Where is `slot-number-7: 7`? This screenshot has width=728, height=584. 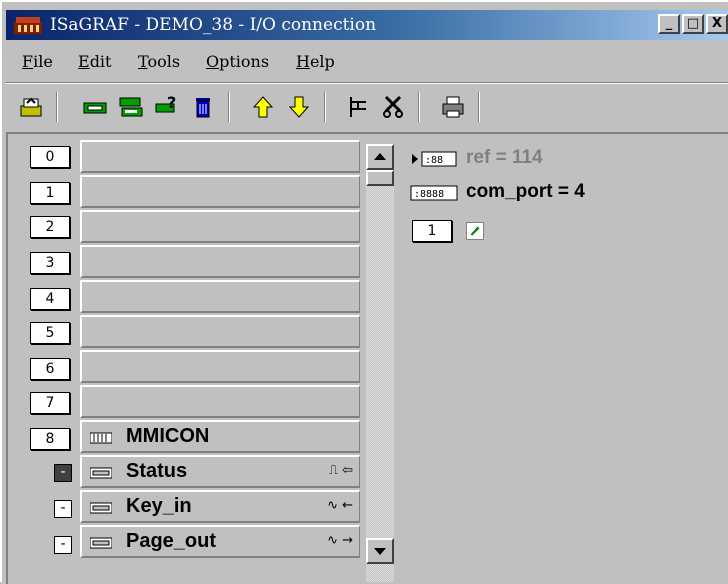 slot-number-7: 7 is located at coordinates (50, 403).